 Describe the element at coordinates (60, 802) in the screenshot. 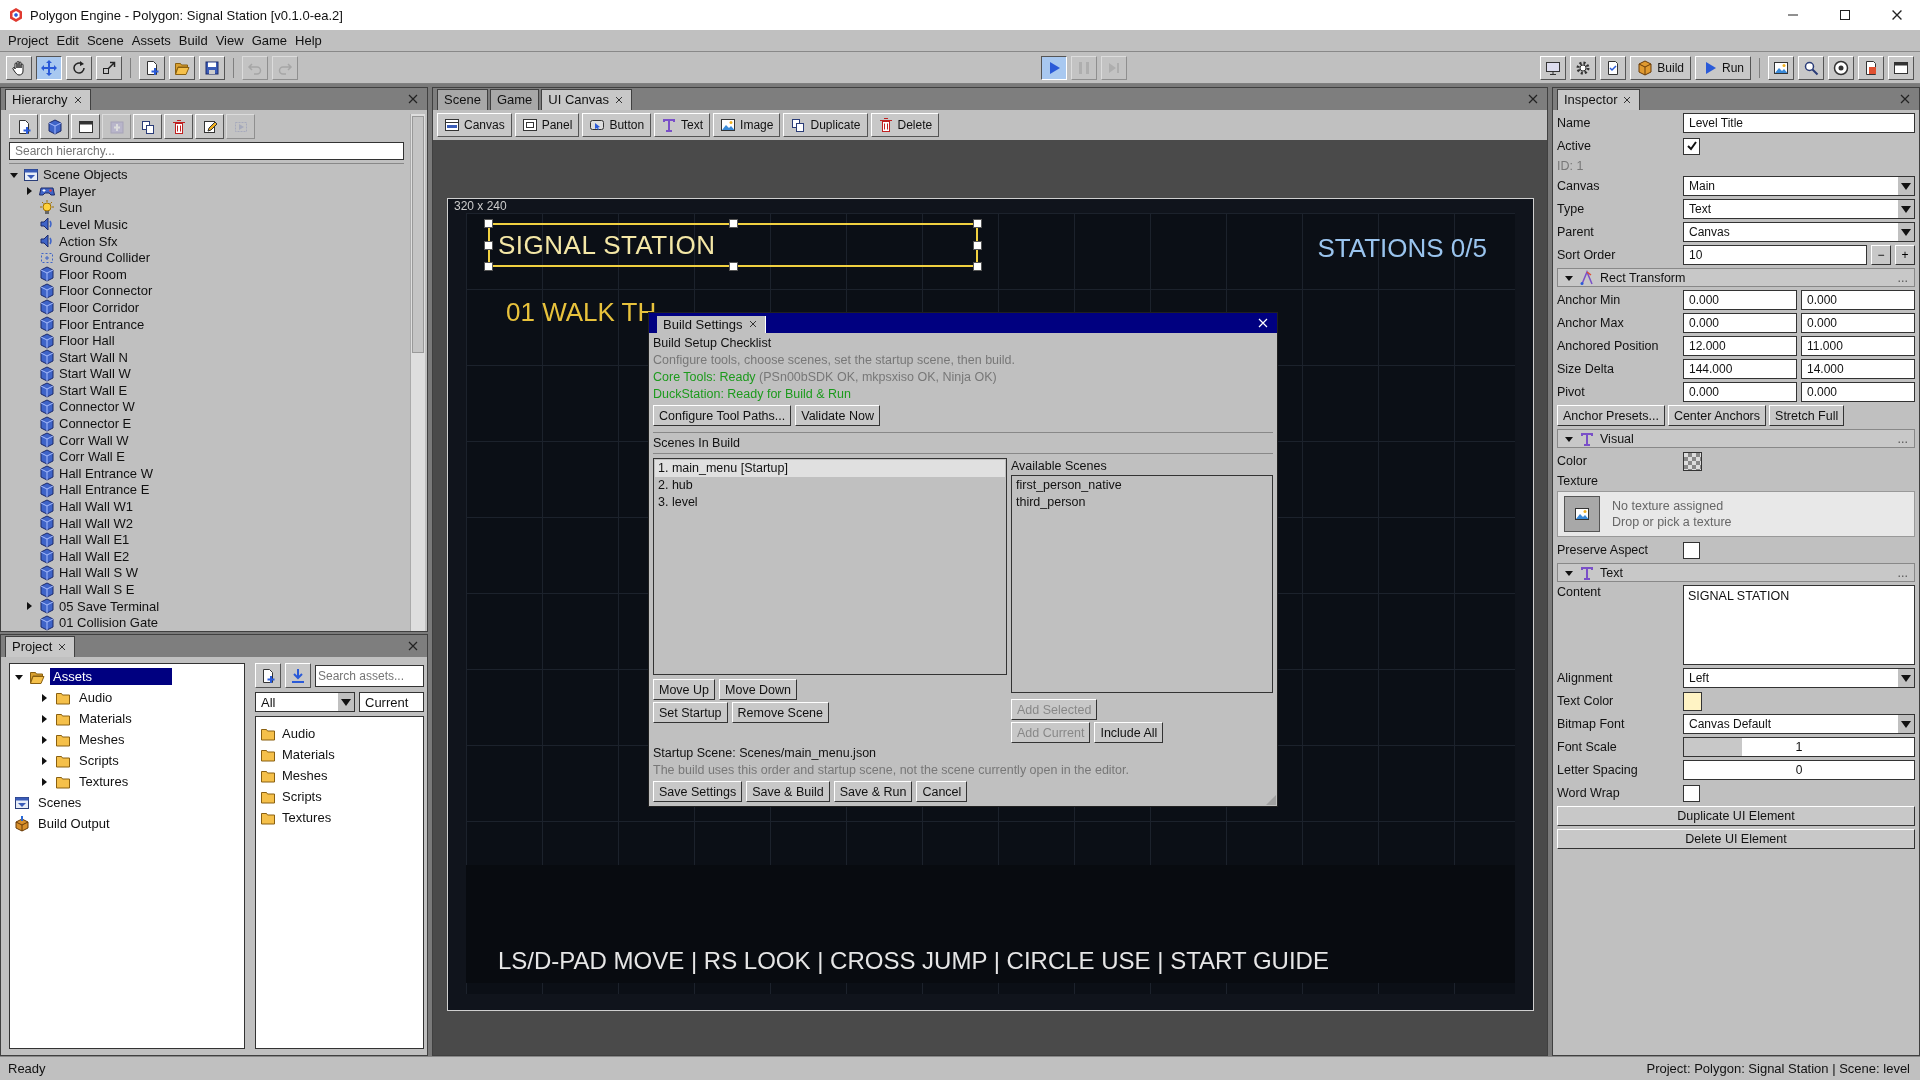

I see `tree-item: Scenes` at that location.